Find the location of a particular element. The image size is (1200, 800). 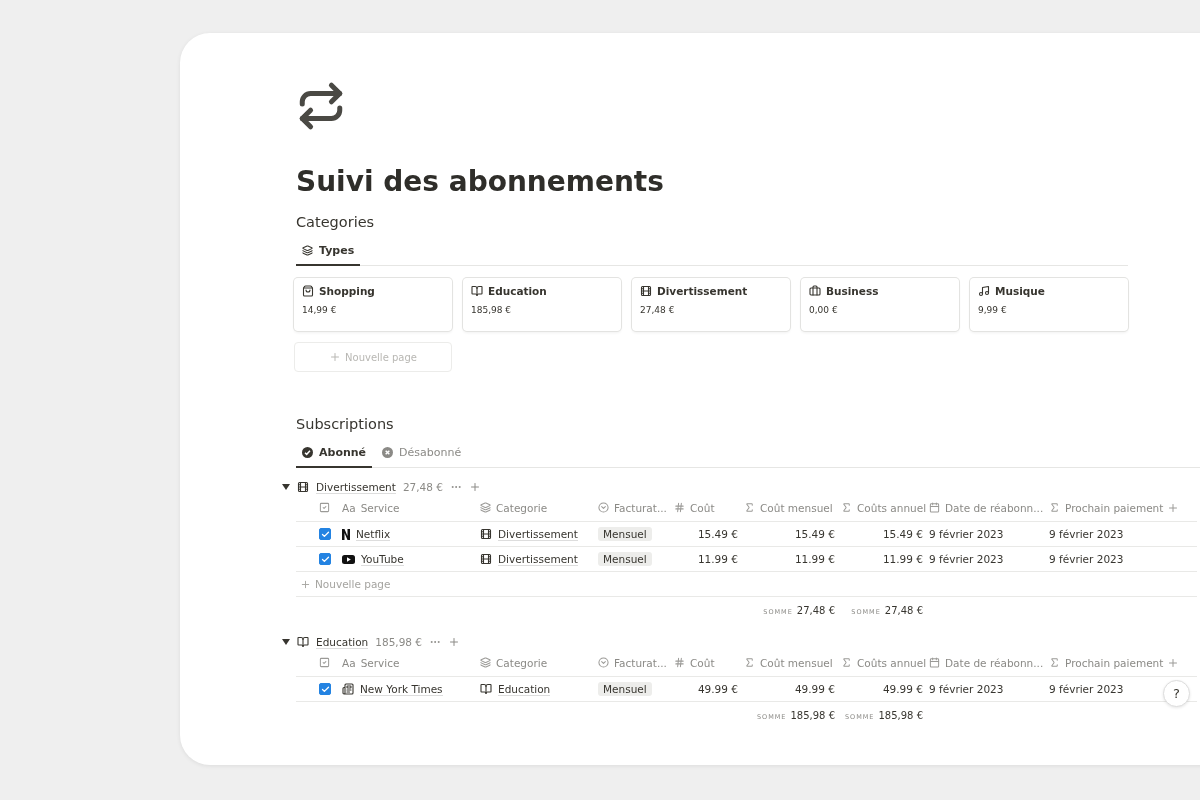

service-name: YouTube is located at coordinates (382, 559).